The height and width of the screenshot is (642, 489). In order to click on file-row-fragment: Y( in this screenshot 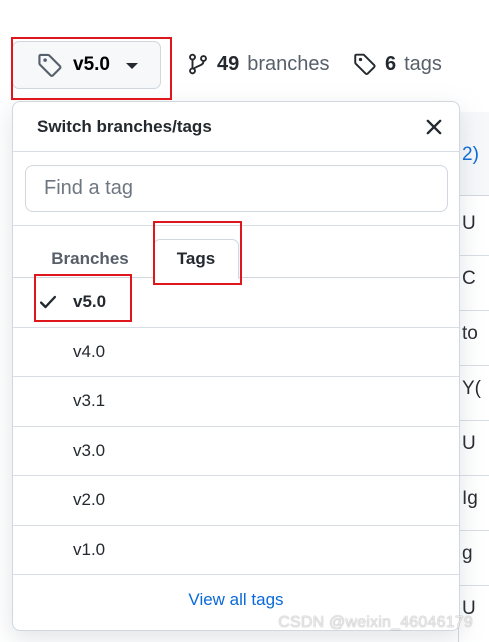, I will do `click(471, 389)`.